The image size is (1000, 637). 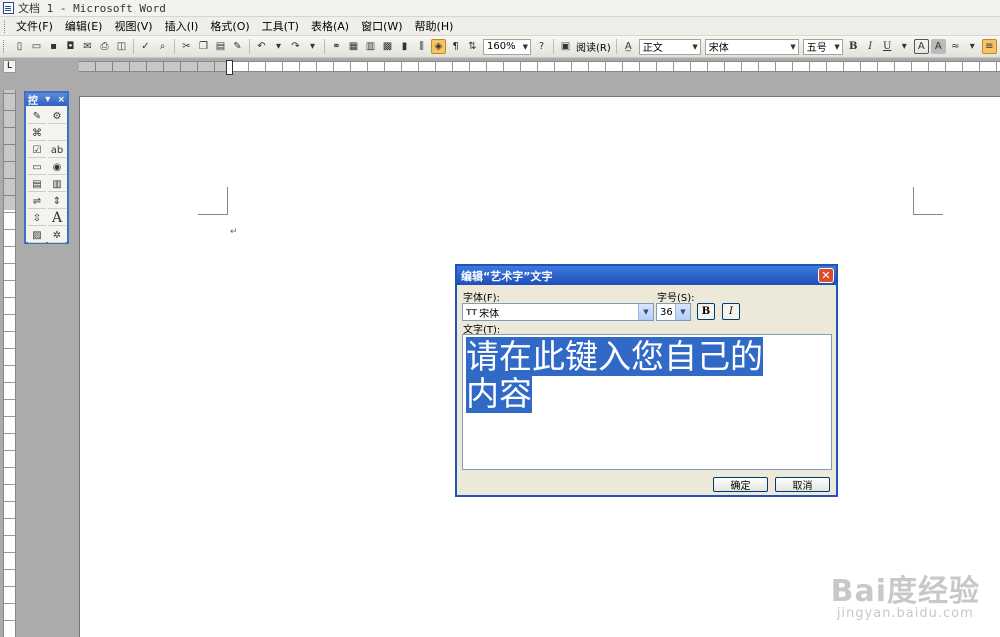 I want to click on toolbox-menu-icon: ▾, so click(x=47, y=99).